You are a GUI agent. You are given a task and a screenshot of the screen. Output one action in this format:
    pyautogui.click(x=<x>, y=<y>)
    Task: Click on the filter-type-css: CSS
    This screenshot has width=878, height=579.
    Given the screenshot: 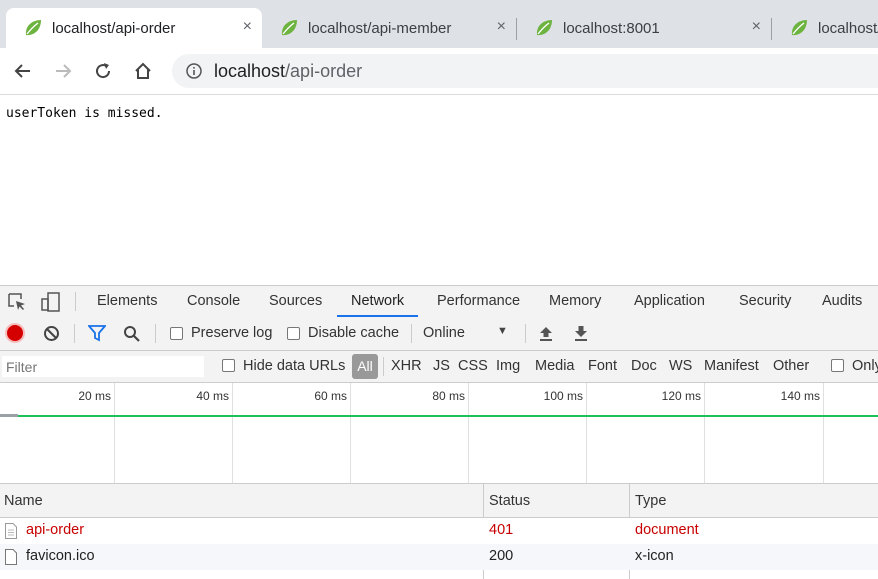 What is the action you would take?
    pyautogui.click(x=473, y=366)
    